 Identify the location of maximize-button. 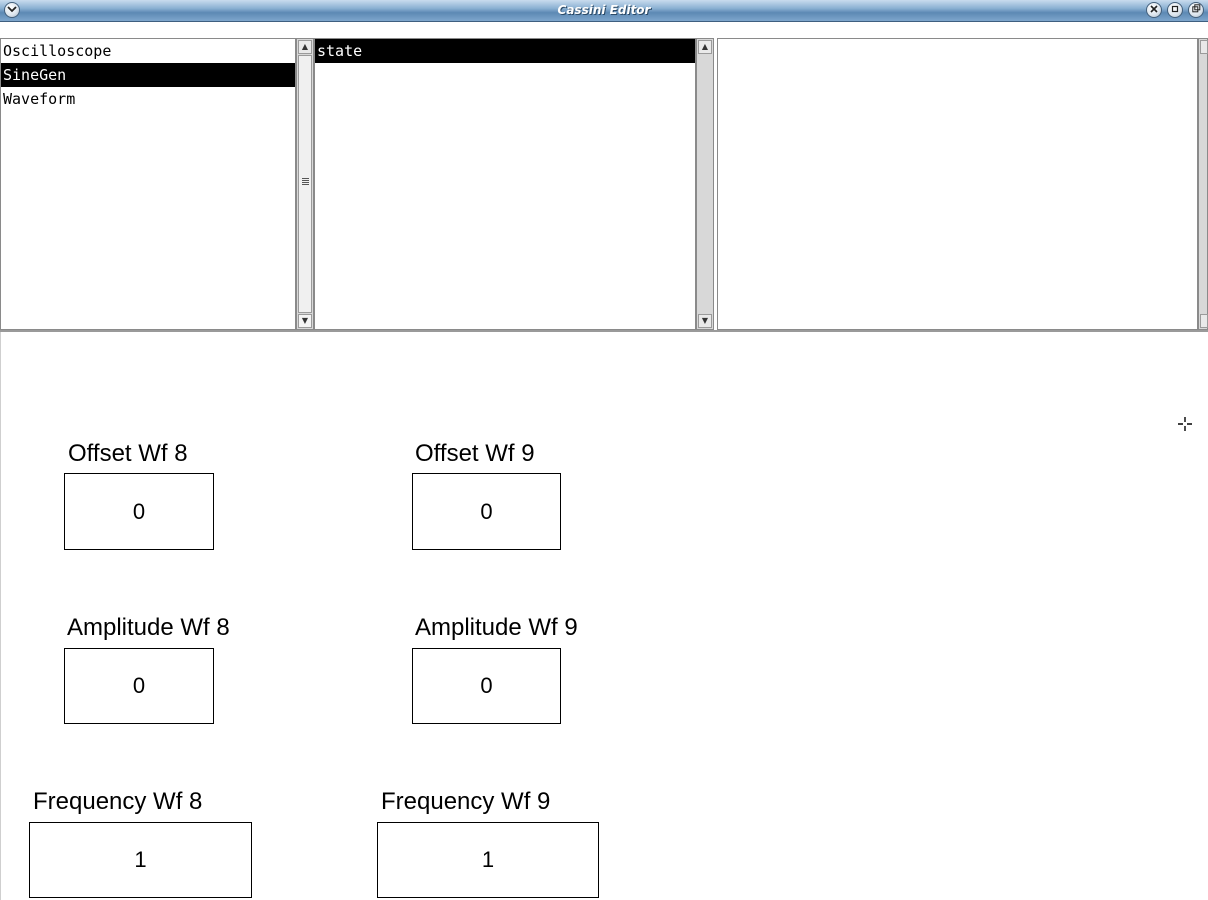
(1196, 10).